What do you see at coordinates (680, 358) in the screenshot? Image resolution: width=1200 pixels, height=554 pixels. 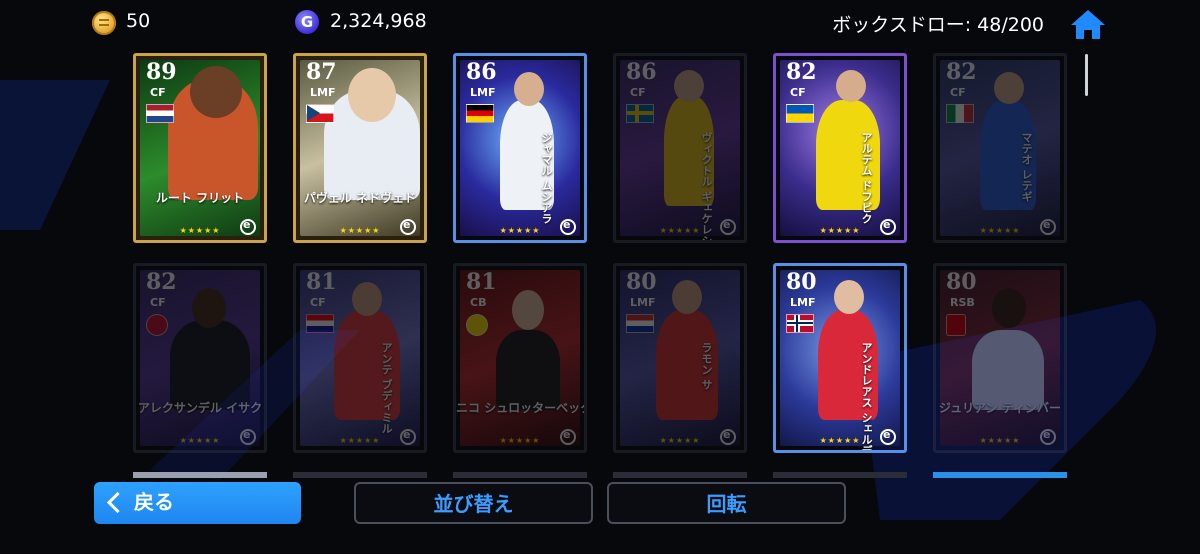 I see `player-card: 80 LMF ラモン サ ★★★★★` at bounding box center [680, 358].